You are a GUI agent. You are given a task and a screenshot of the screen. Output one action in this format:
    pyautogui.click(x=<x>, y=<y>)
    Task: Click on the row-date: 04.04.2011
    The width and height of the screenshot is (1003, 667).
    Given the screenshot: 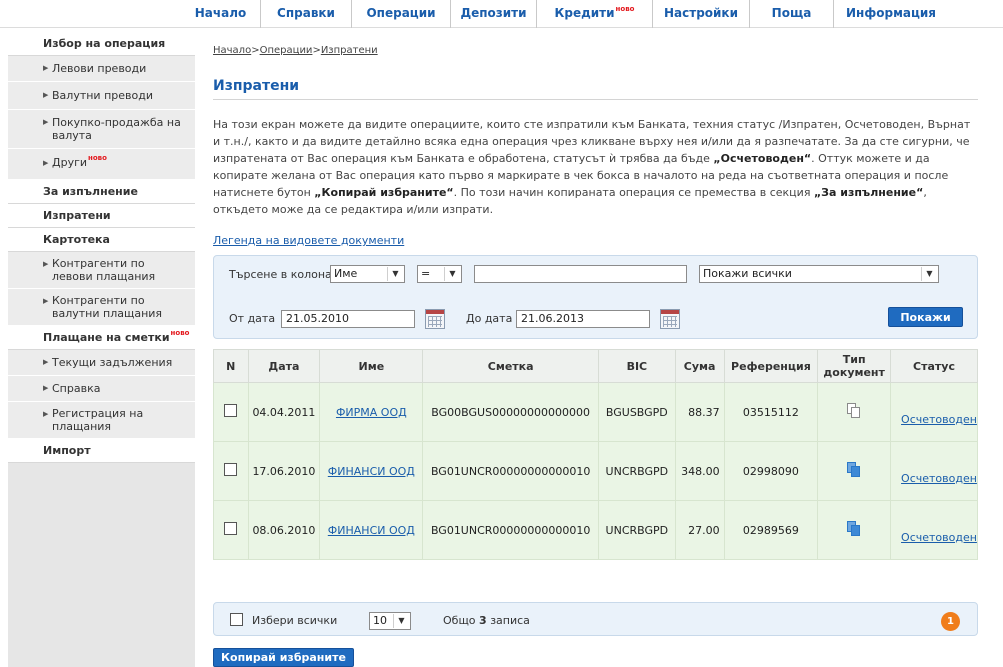 What is the action you would take?
    pyautogui.click(x=284, y=412)
    